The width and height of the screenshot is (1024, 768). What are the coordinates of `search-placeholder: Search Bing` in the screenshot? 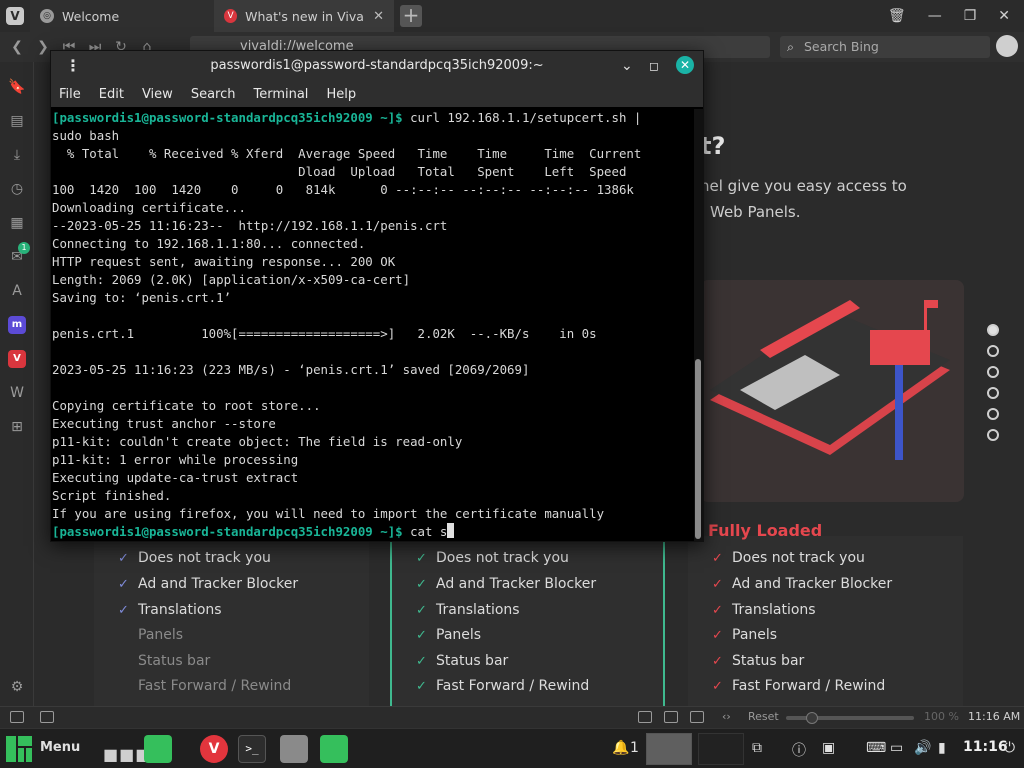 It's located at (841, 46).